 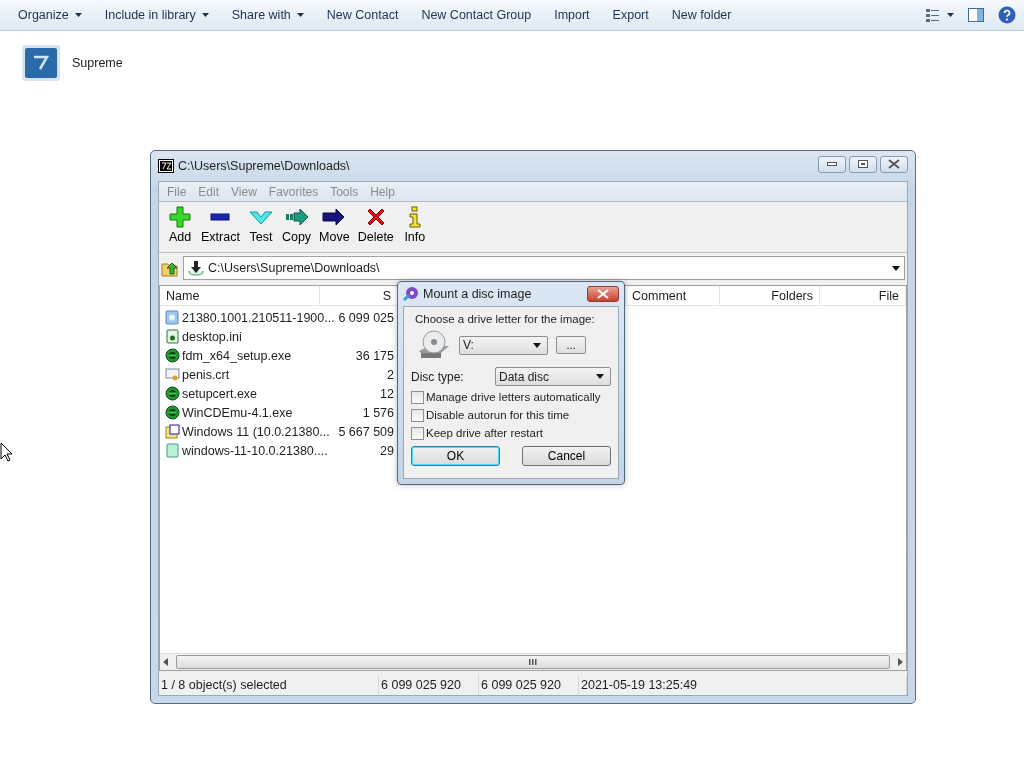 I want to click on horizontal-scrollbar, so click(x=533, y=661).